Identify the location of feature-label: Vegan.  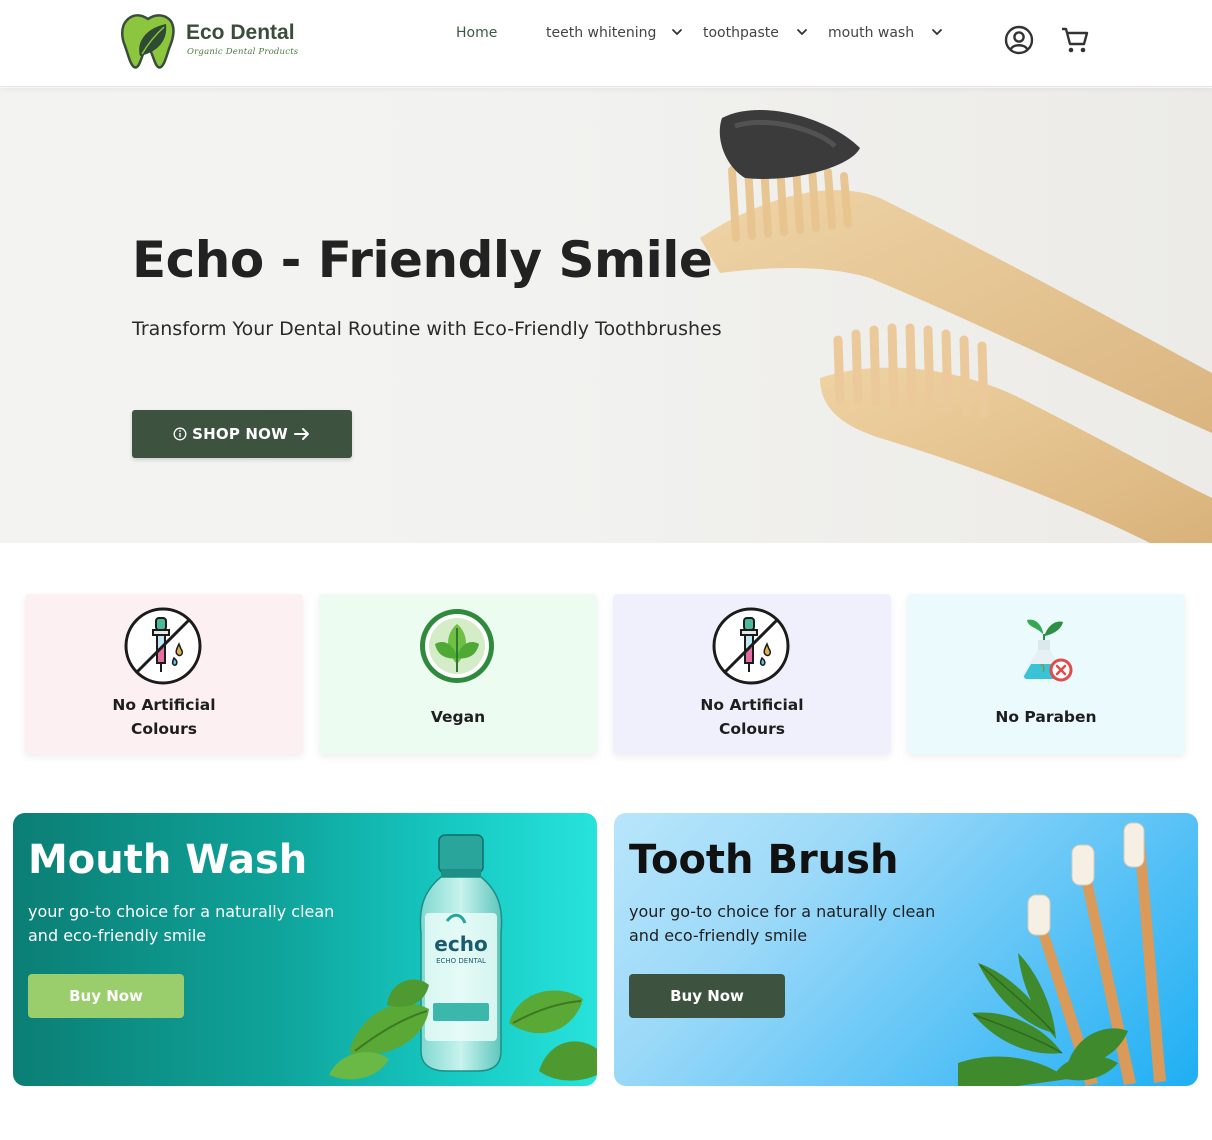
(458, 717).